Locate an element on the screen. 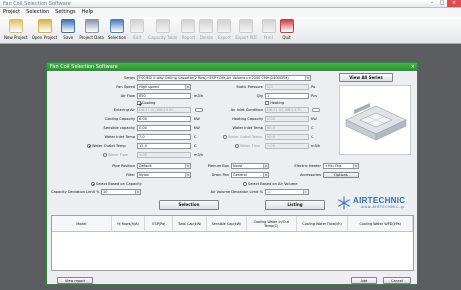 This screenshot has width=461, height=290. toolbar-label: Delete is located at coordinates (206, 37).